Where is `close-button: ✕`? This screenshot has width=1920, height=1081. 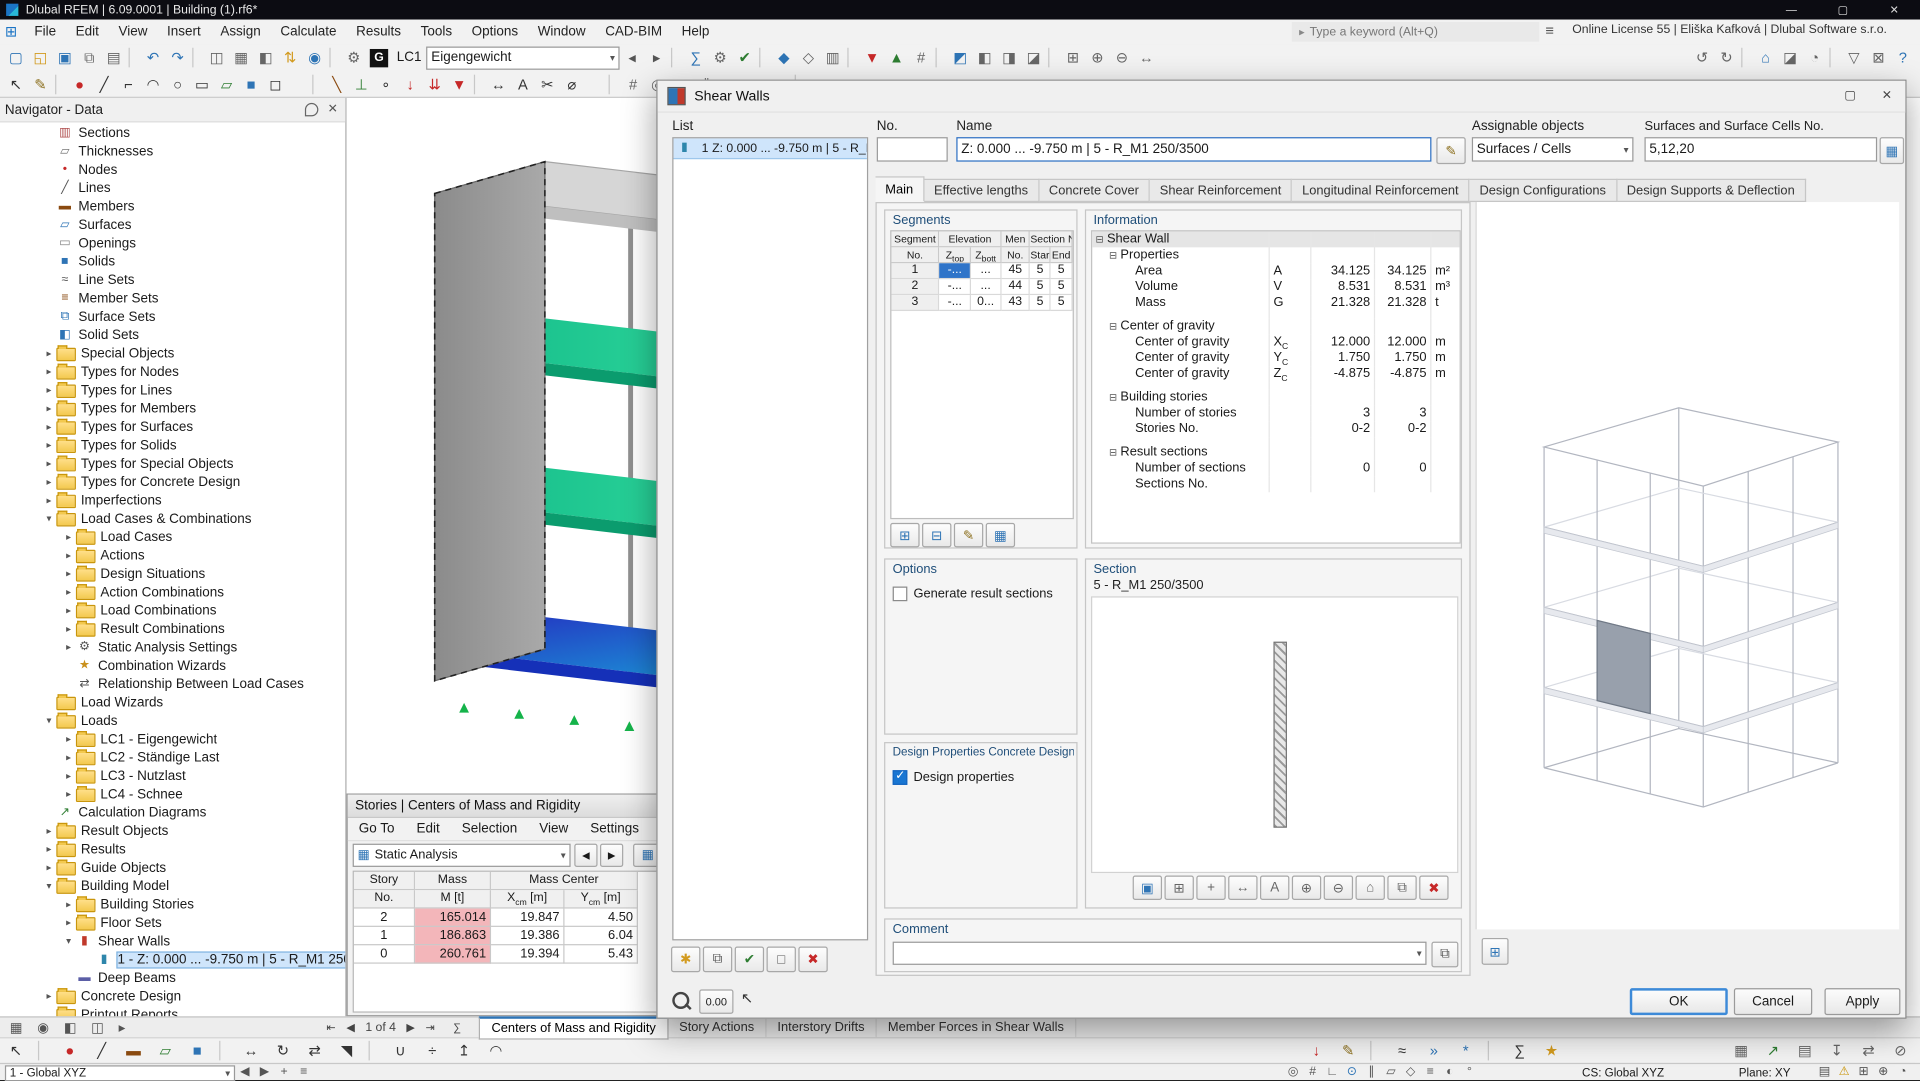
close-button: ✕ is located at coordinates (1894, 10).